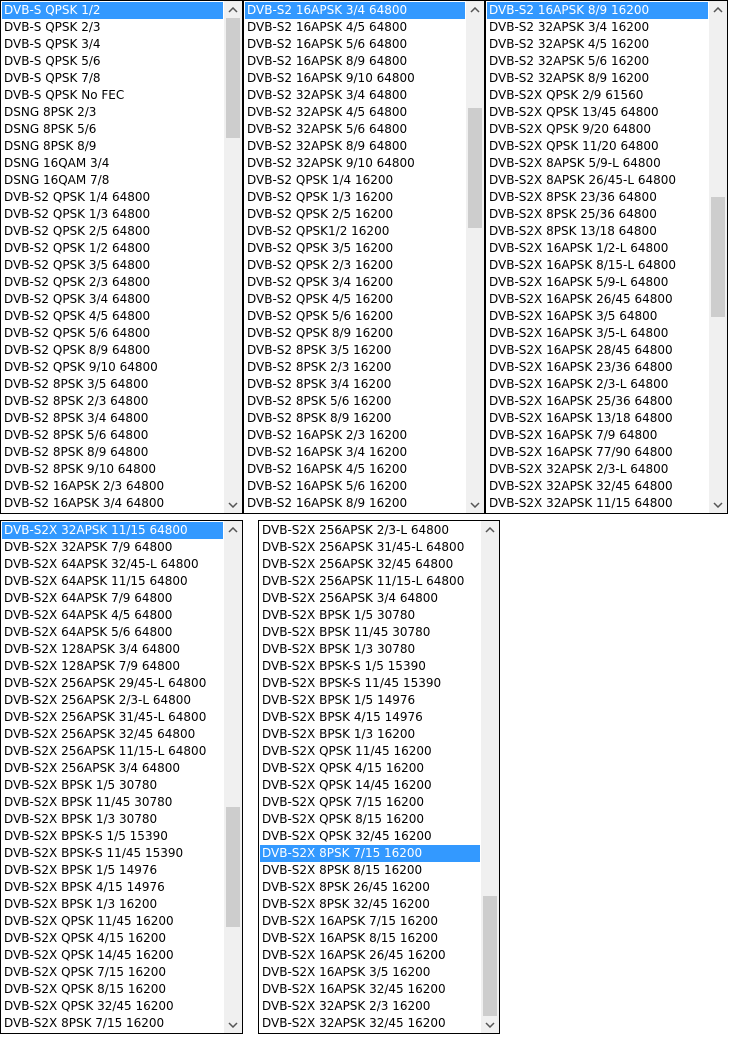  I want to click on list-item: DVB-S2X QPSK 9/20 64800, so click(597, 129).